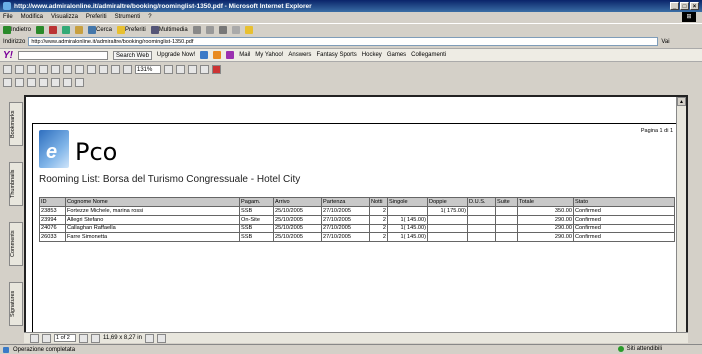 The image size is (702, 354). I want to click on tab-thumbnails: Thumbnails, so click(16, 184).